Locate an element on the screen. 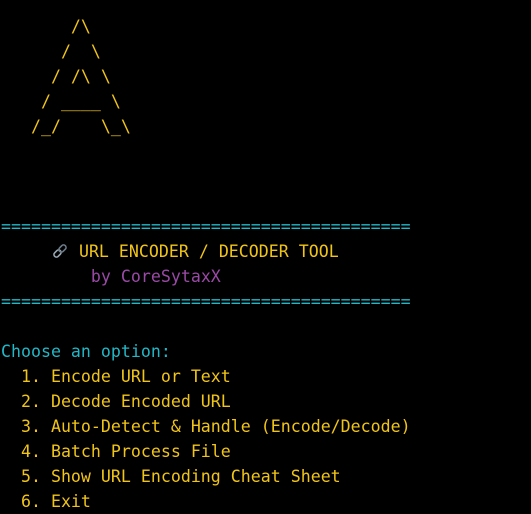 This screenshot has height=514, width=531. byline-line: by CoreSytaxX is located at coordinates (266, 276).